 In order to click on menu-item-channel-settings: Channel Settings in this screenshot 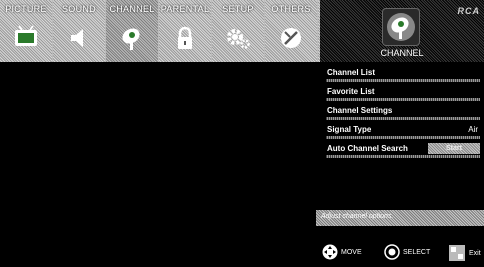, I will do `click(402, 111)`.